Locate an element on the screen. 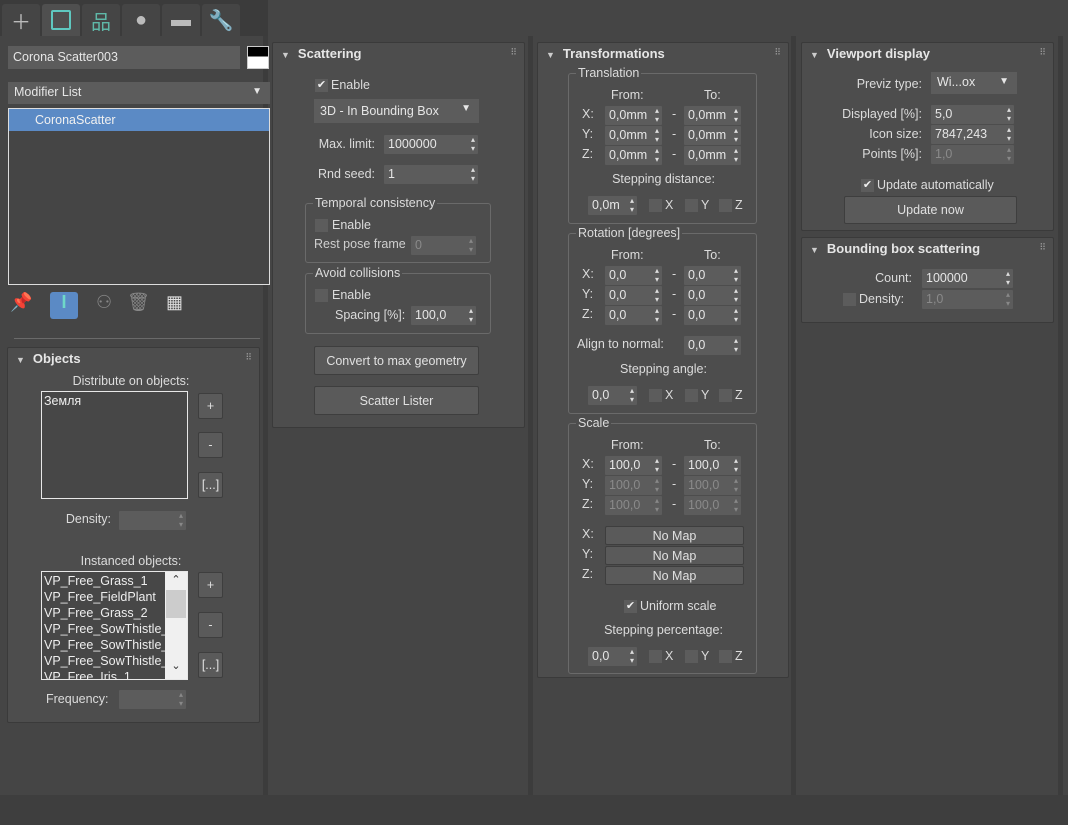 Image resolution: width=1068 pixels, height=825 pixels. axis-label: Y: is located at coordinates (588, 294).